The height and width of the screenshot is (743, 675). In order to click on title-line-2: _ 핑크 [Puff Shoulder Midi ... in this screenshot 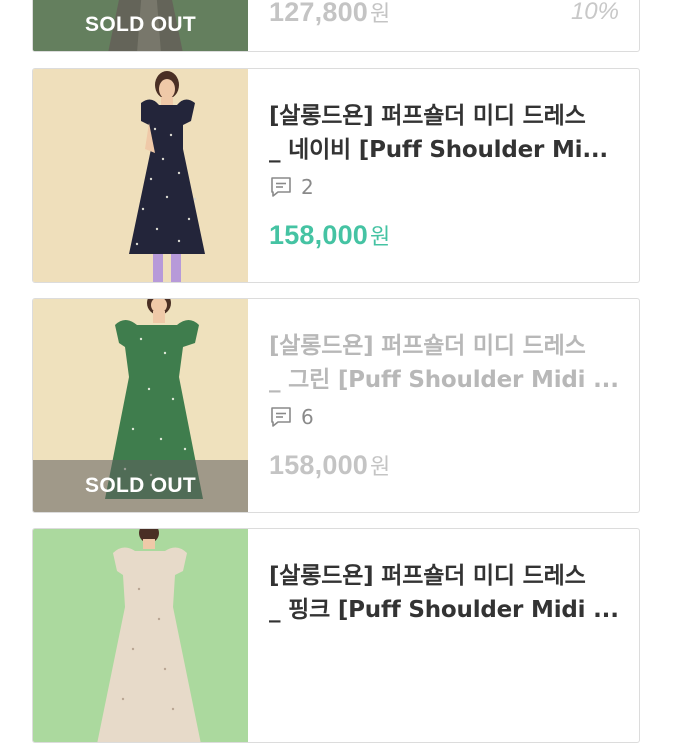, I will do `click(444, 610)`.